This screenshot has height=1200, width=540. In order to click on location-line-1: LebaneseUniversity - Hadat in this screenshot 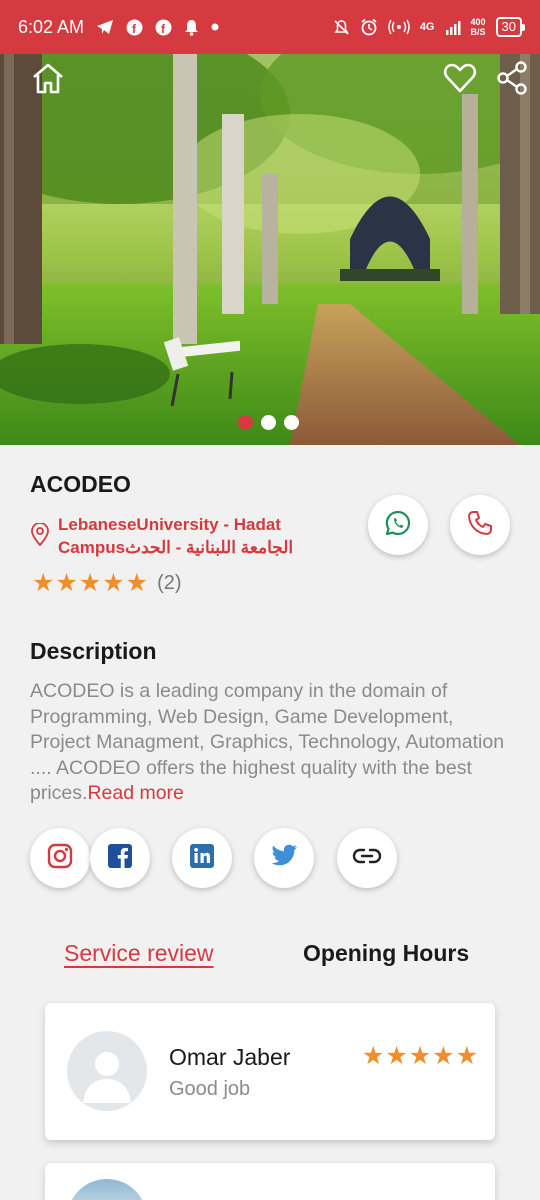, I will do `click(169, 524)`.